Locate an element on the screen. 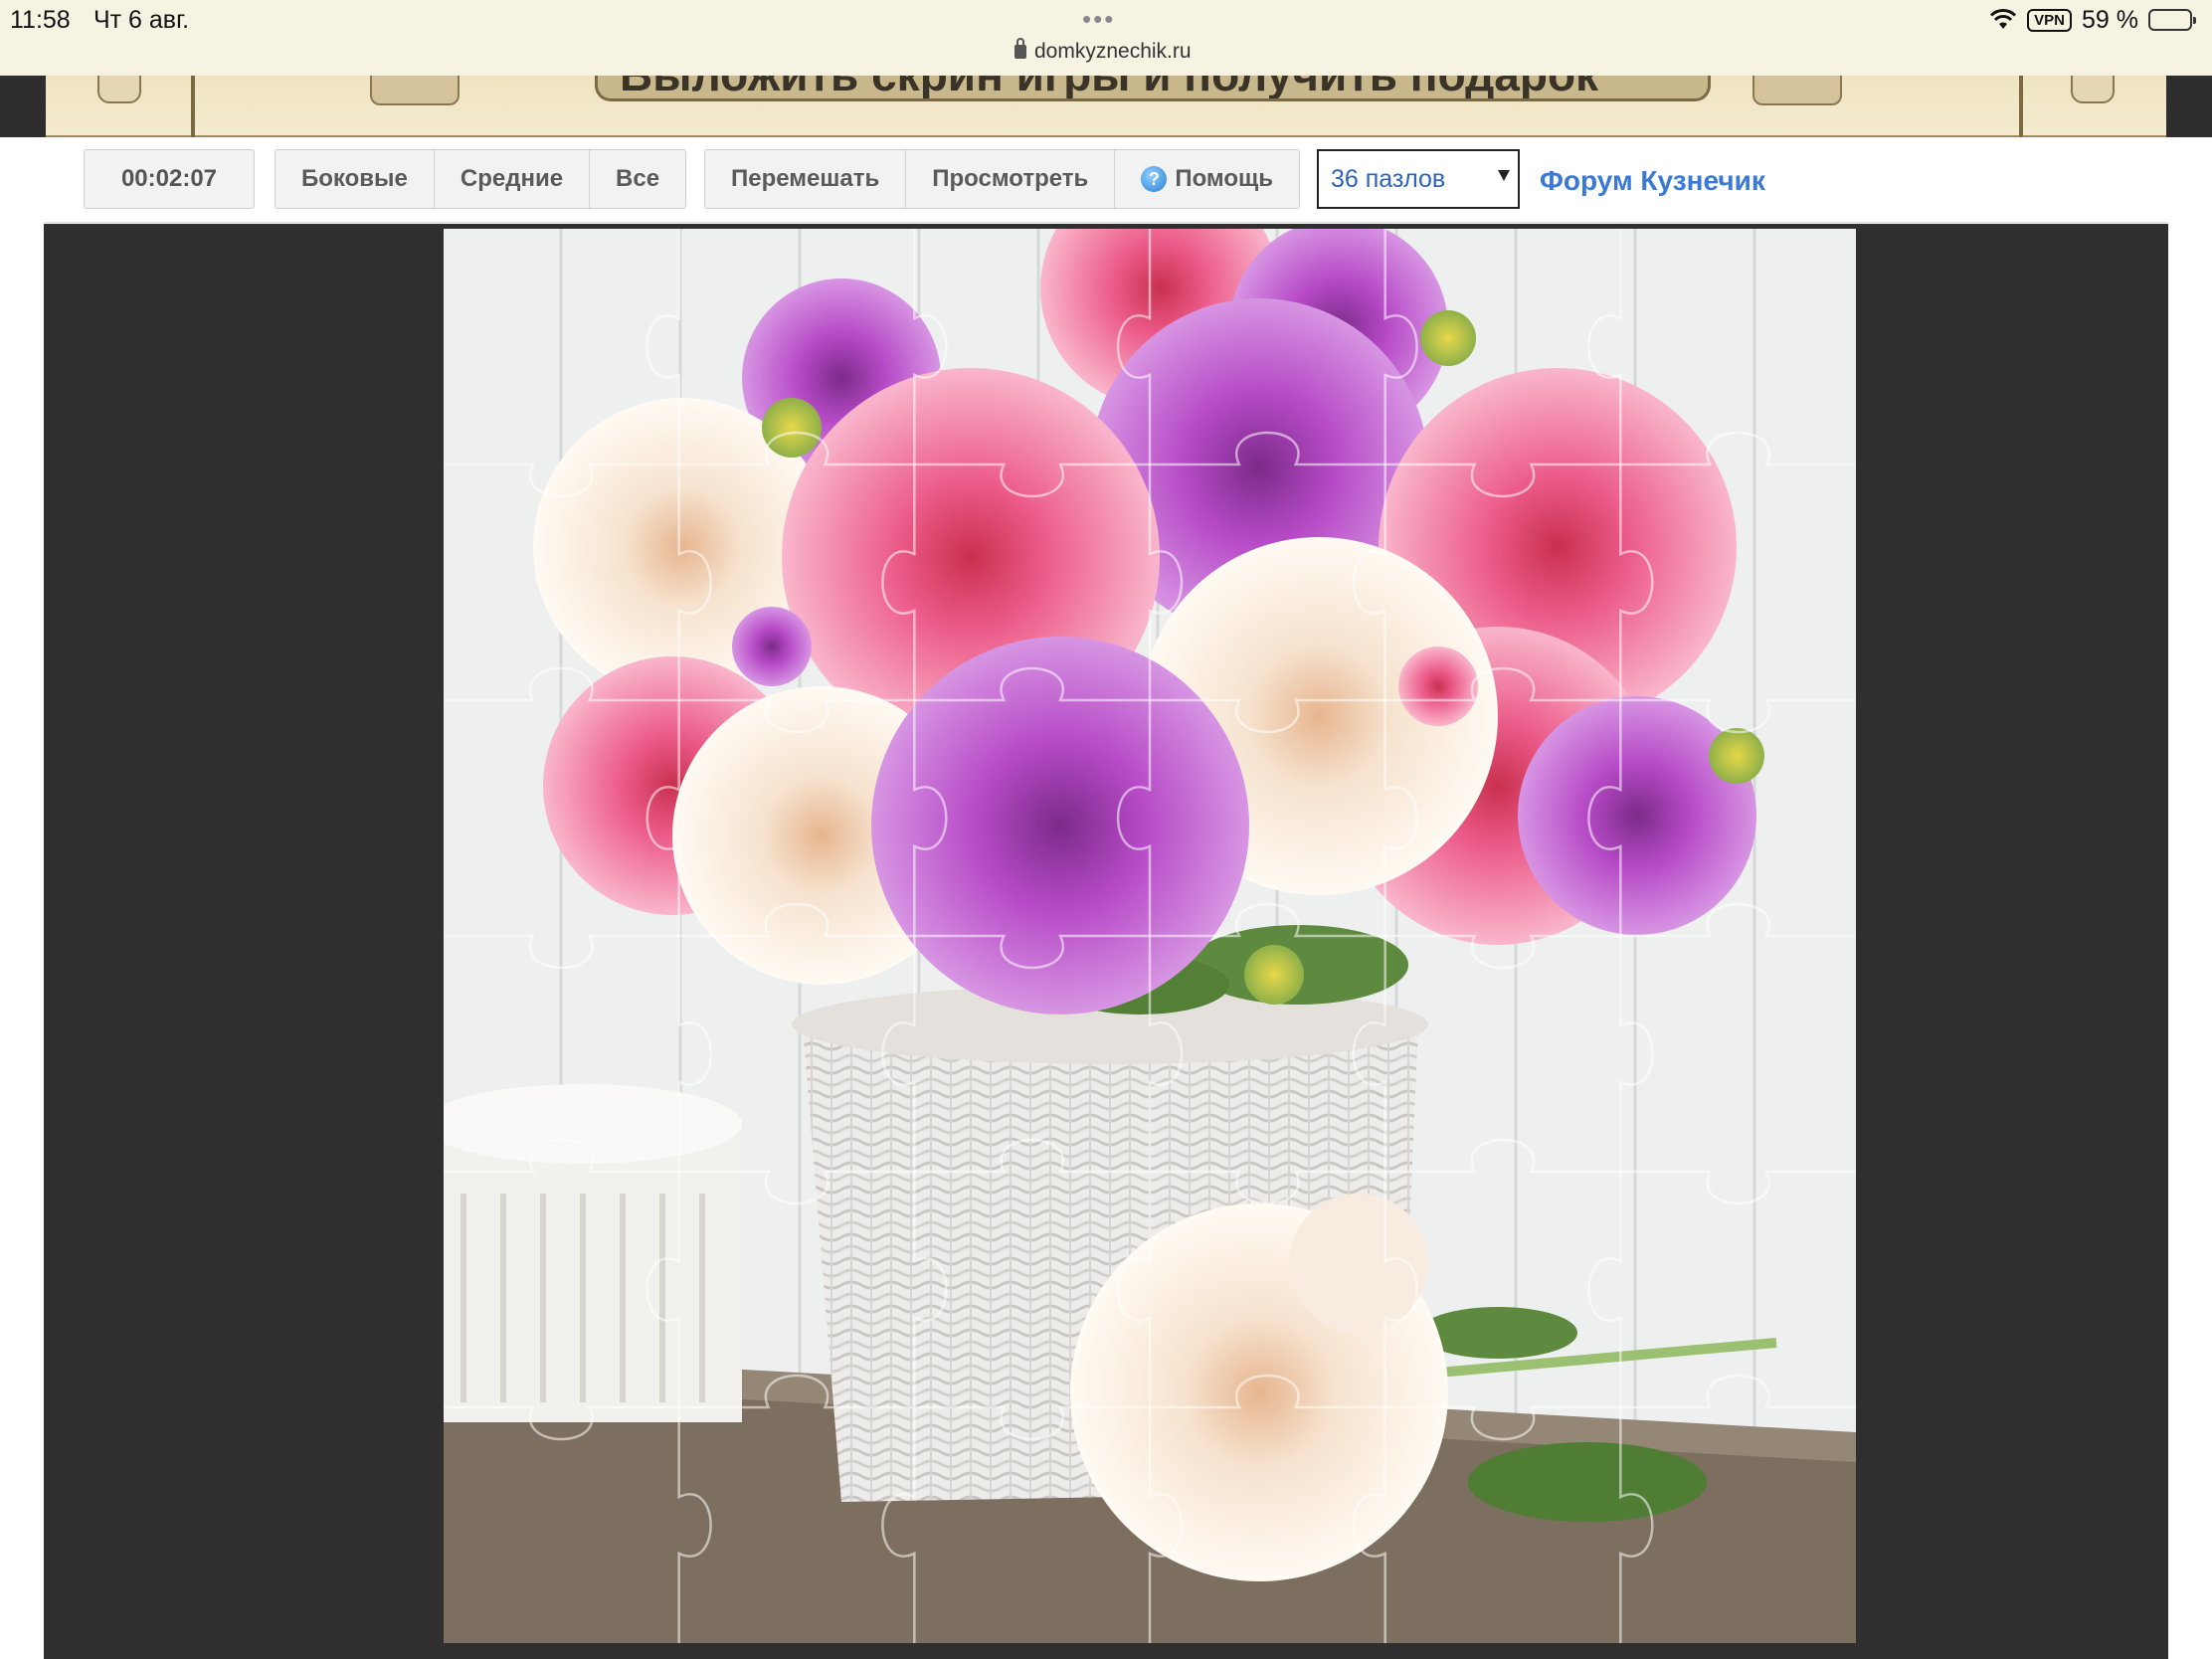 The image size is (2212, 1659). status-date: Чт 6 авг. is located at coordinates (141, 20).